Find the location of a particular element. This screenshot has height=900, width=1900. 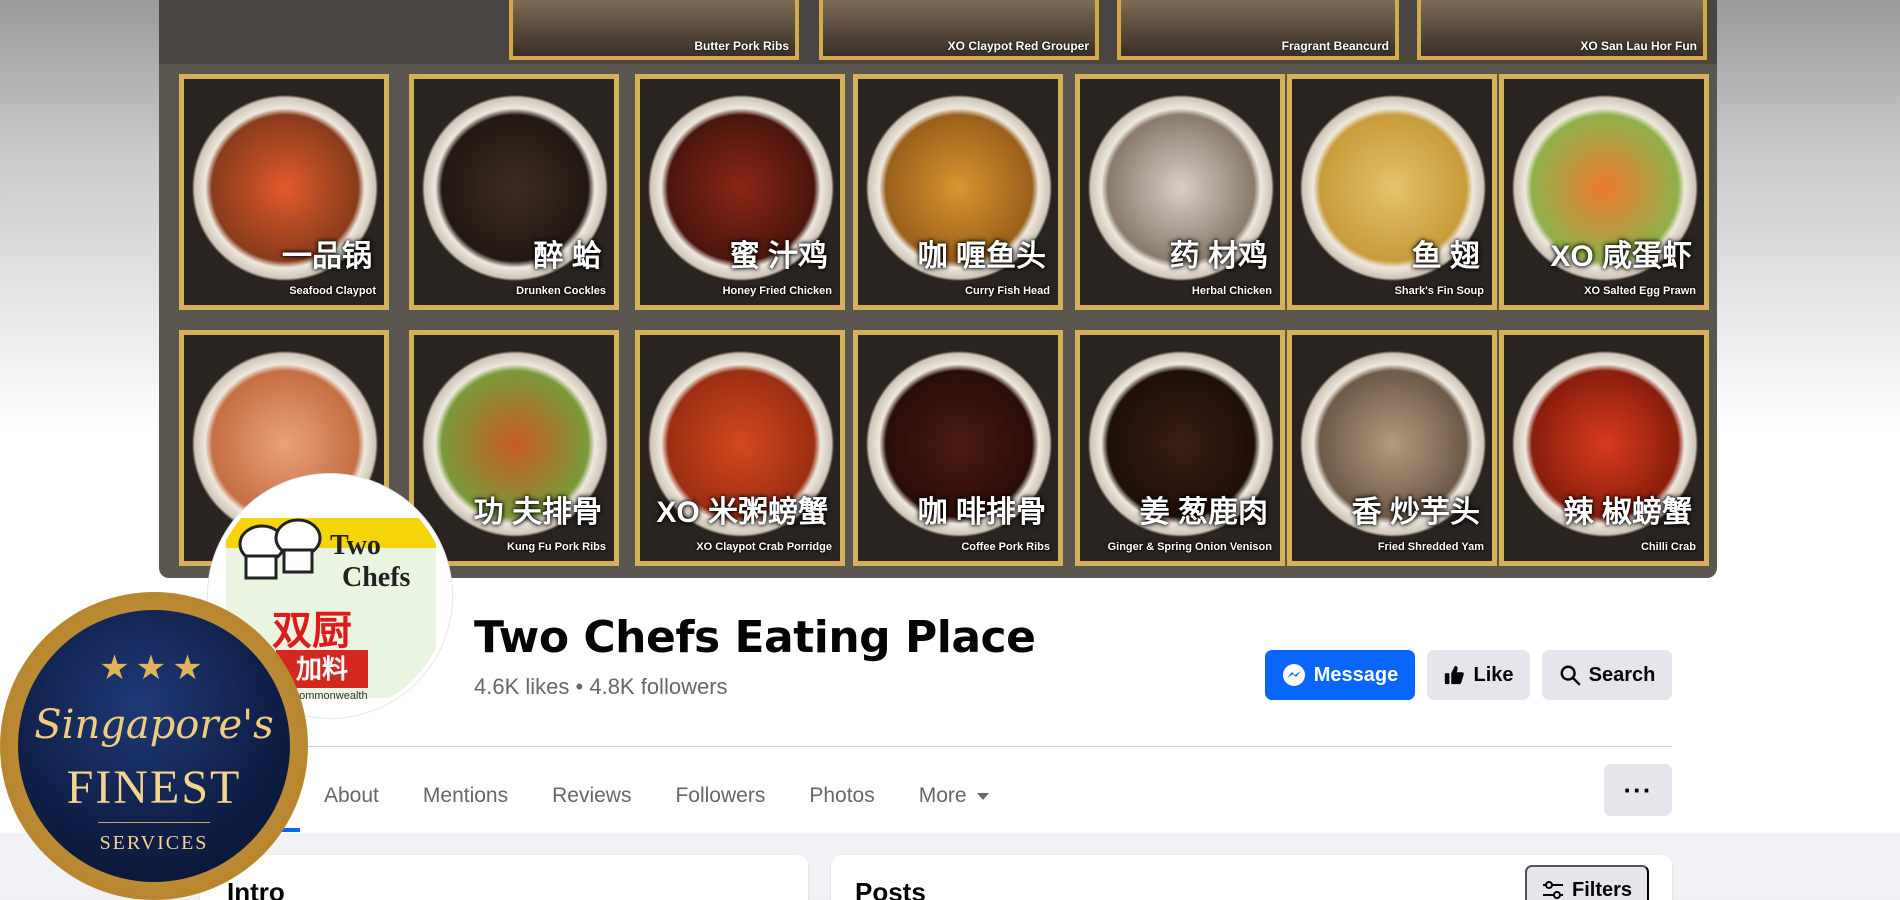

search-button: Search is located at coordinates (1607, 675).